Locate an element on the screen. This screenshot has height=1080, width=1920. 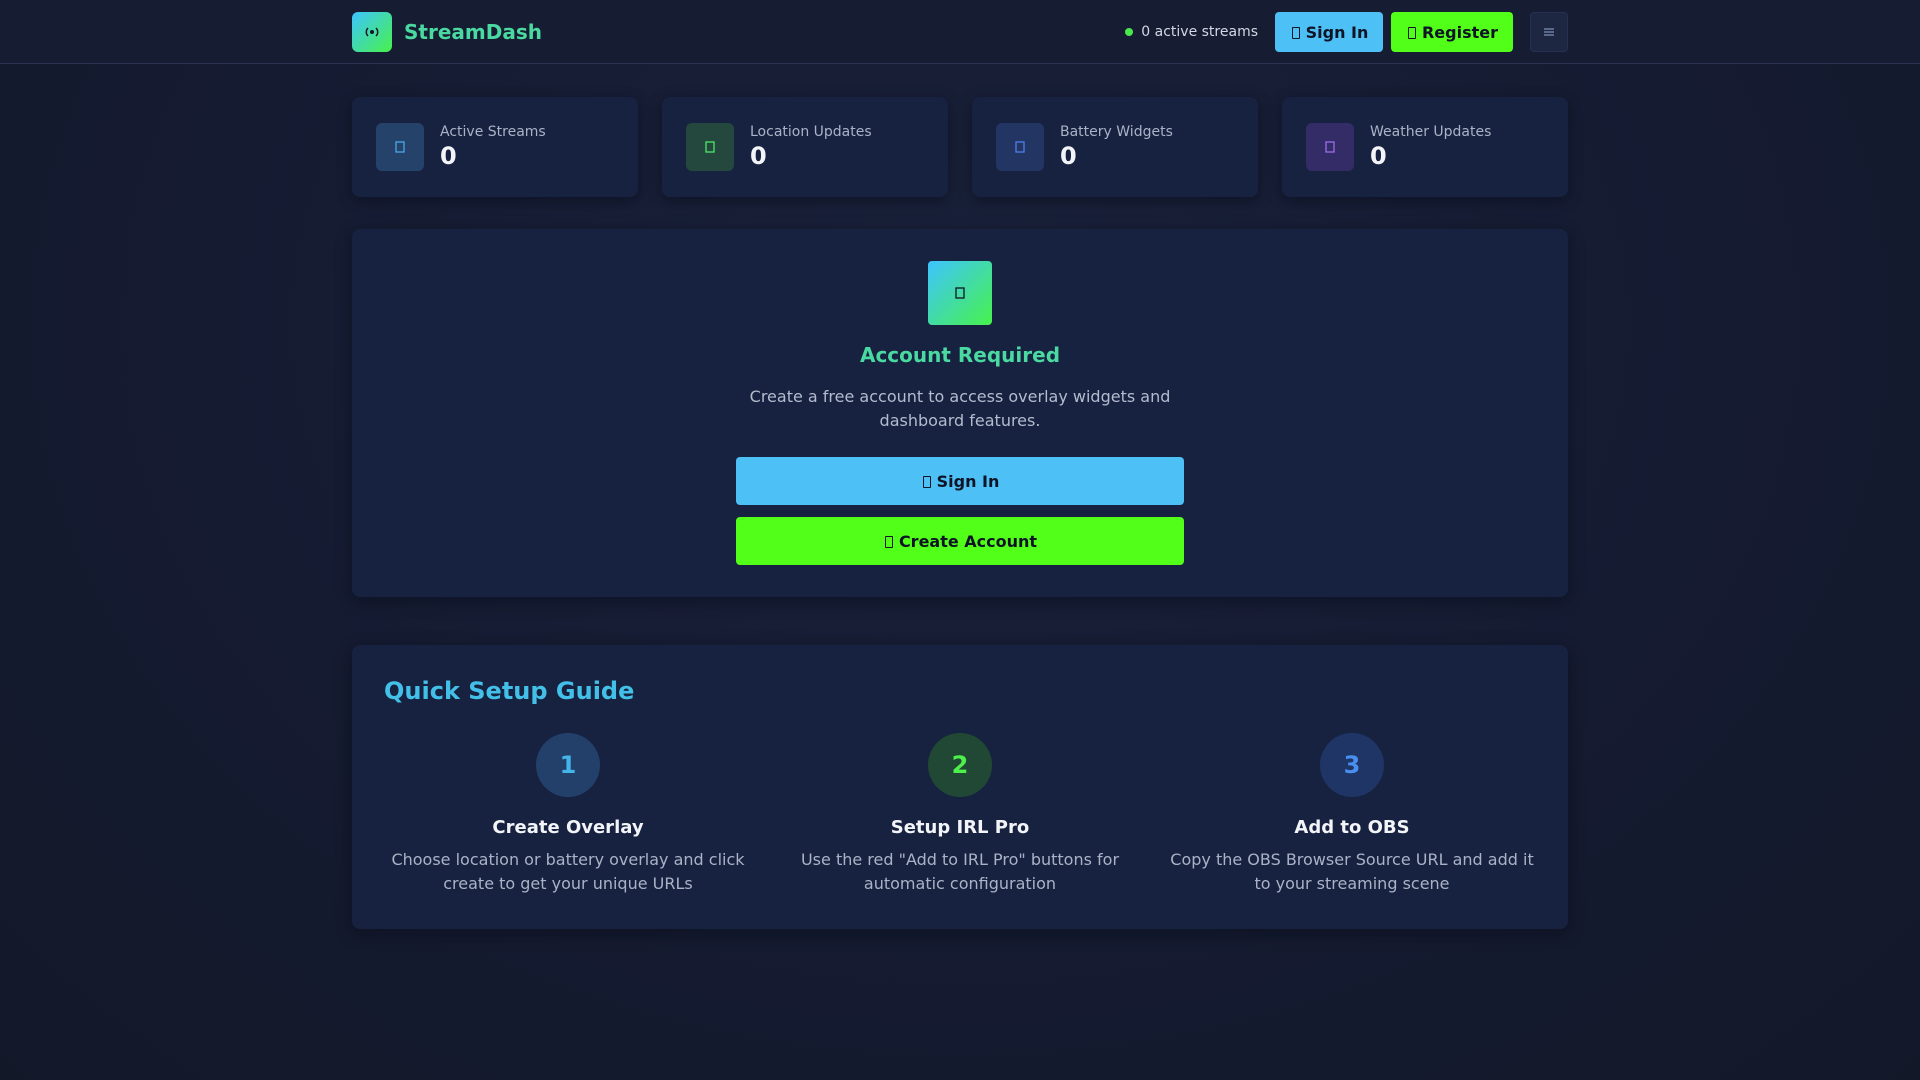
create-account-button: Create Account is located at coordinates (960, 541).